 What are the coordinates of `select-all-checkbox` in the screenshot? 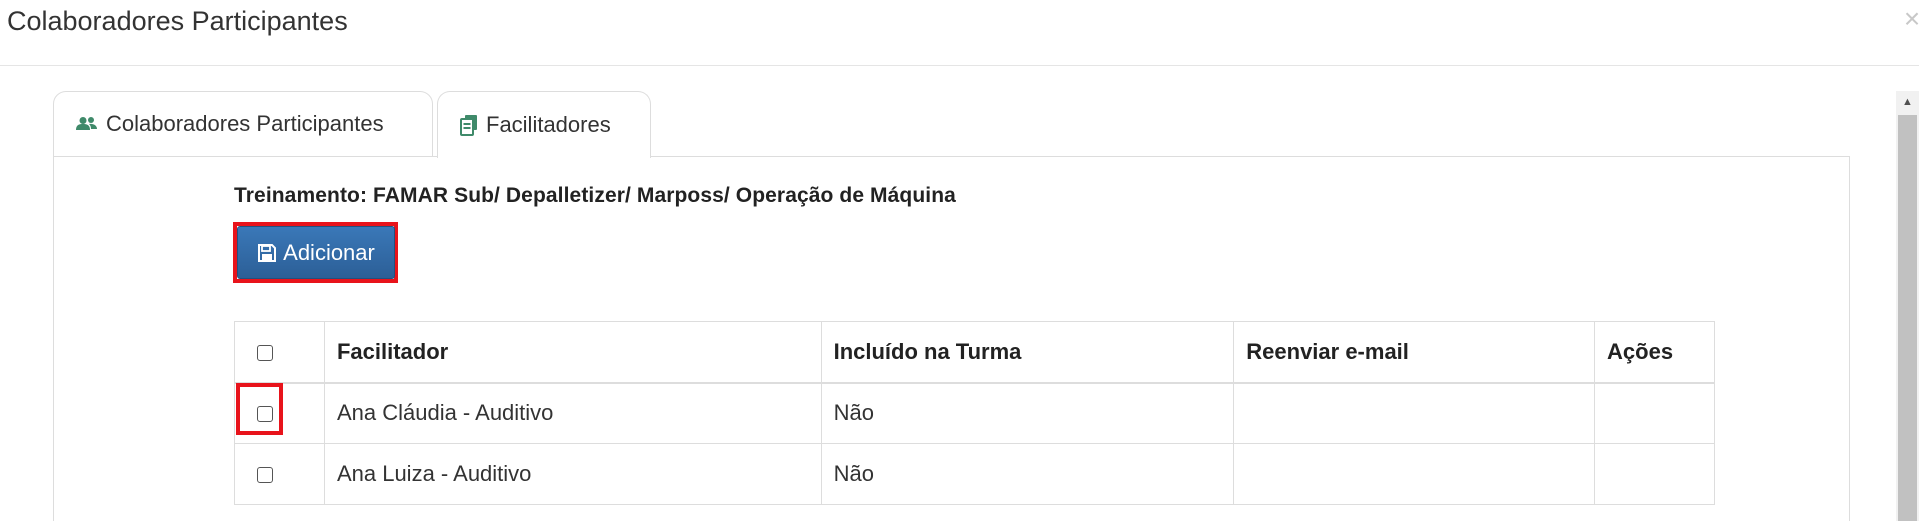 It's located at (265, 352).